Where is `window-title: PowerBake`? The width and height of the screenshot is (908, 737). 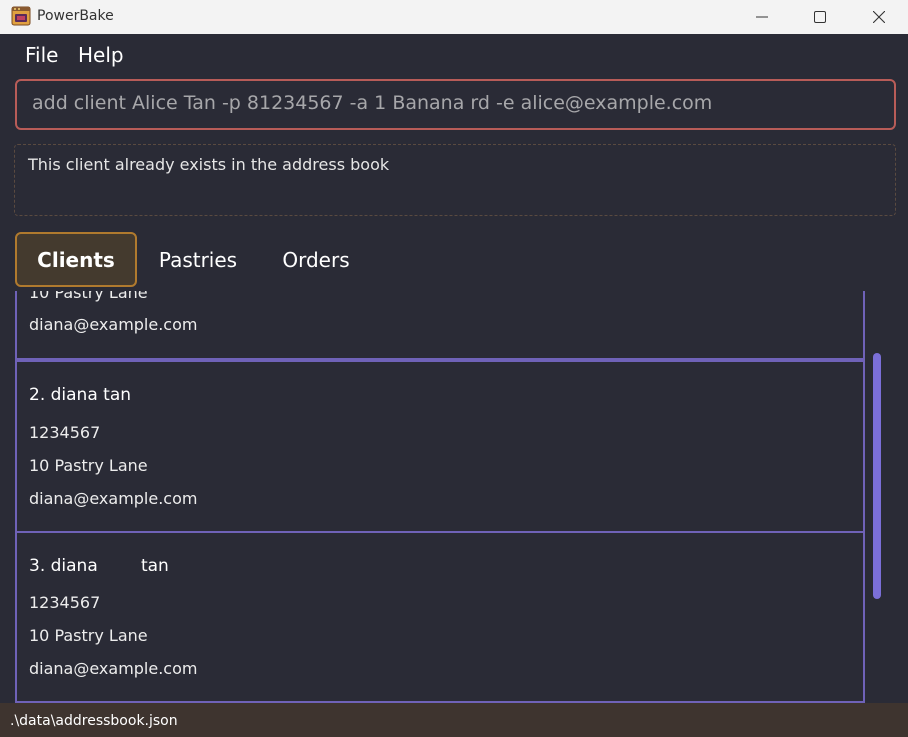 window-title: PowerBake is located at coordinates (75, 16).